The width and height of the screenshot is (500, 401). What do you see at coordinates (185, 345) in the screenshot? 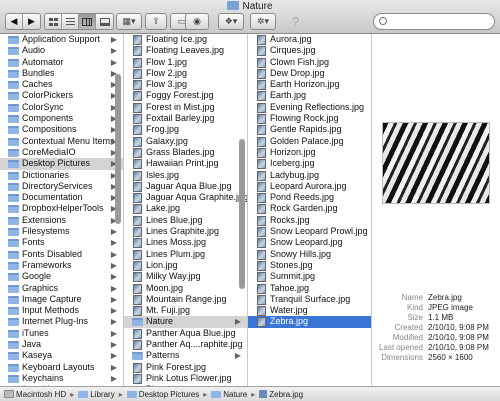
I see `list-item: Panther Aq....raphite.jpg` at bounding box center [185, 345].